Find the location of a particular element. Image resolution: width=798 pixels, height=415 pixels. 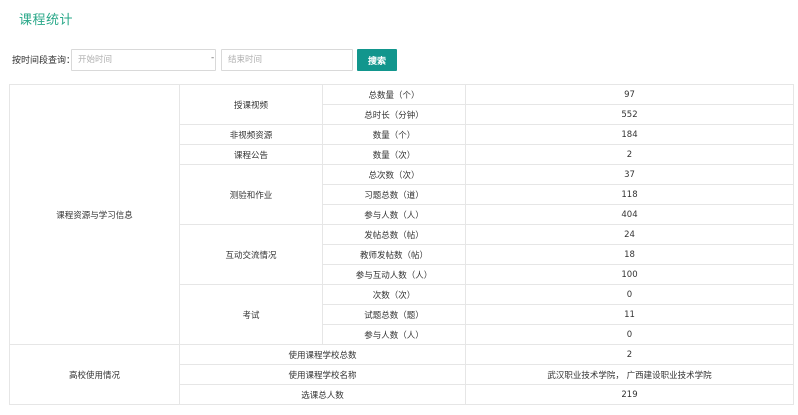

metric-label: 总时长（分钟） is located at coordinates (394, 114).